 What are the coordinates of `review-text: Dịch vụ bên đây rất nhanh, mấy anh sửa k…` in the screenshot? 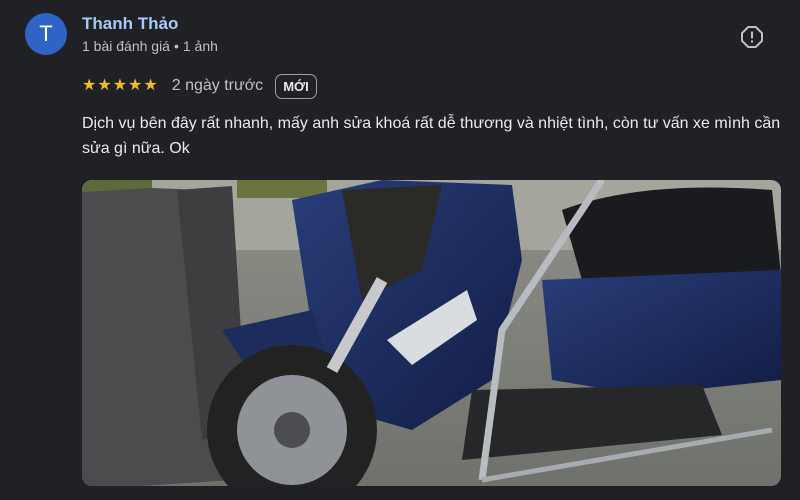 It's located at (431, 136).